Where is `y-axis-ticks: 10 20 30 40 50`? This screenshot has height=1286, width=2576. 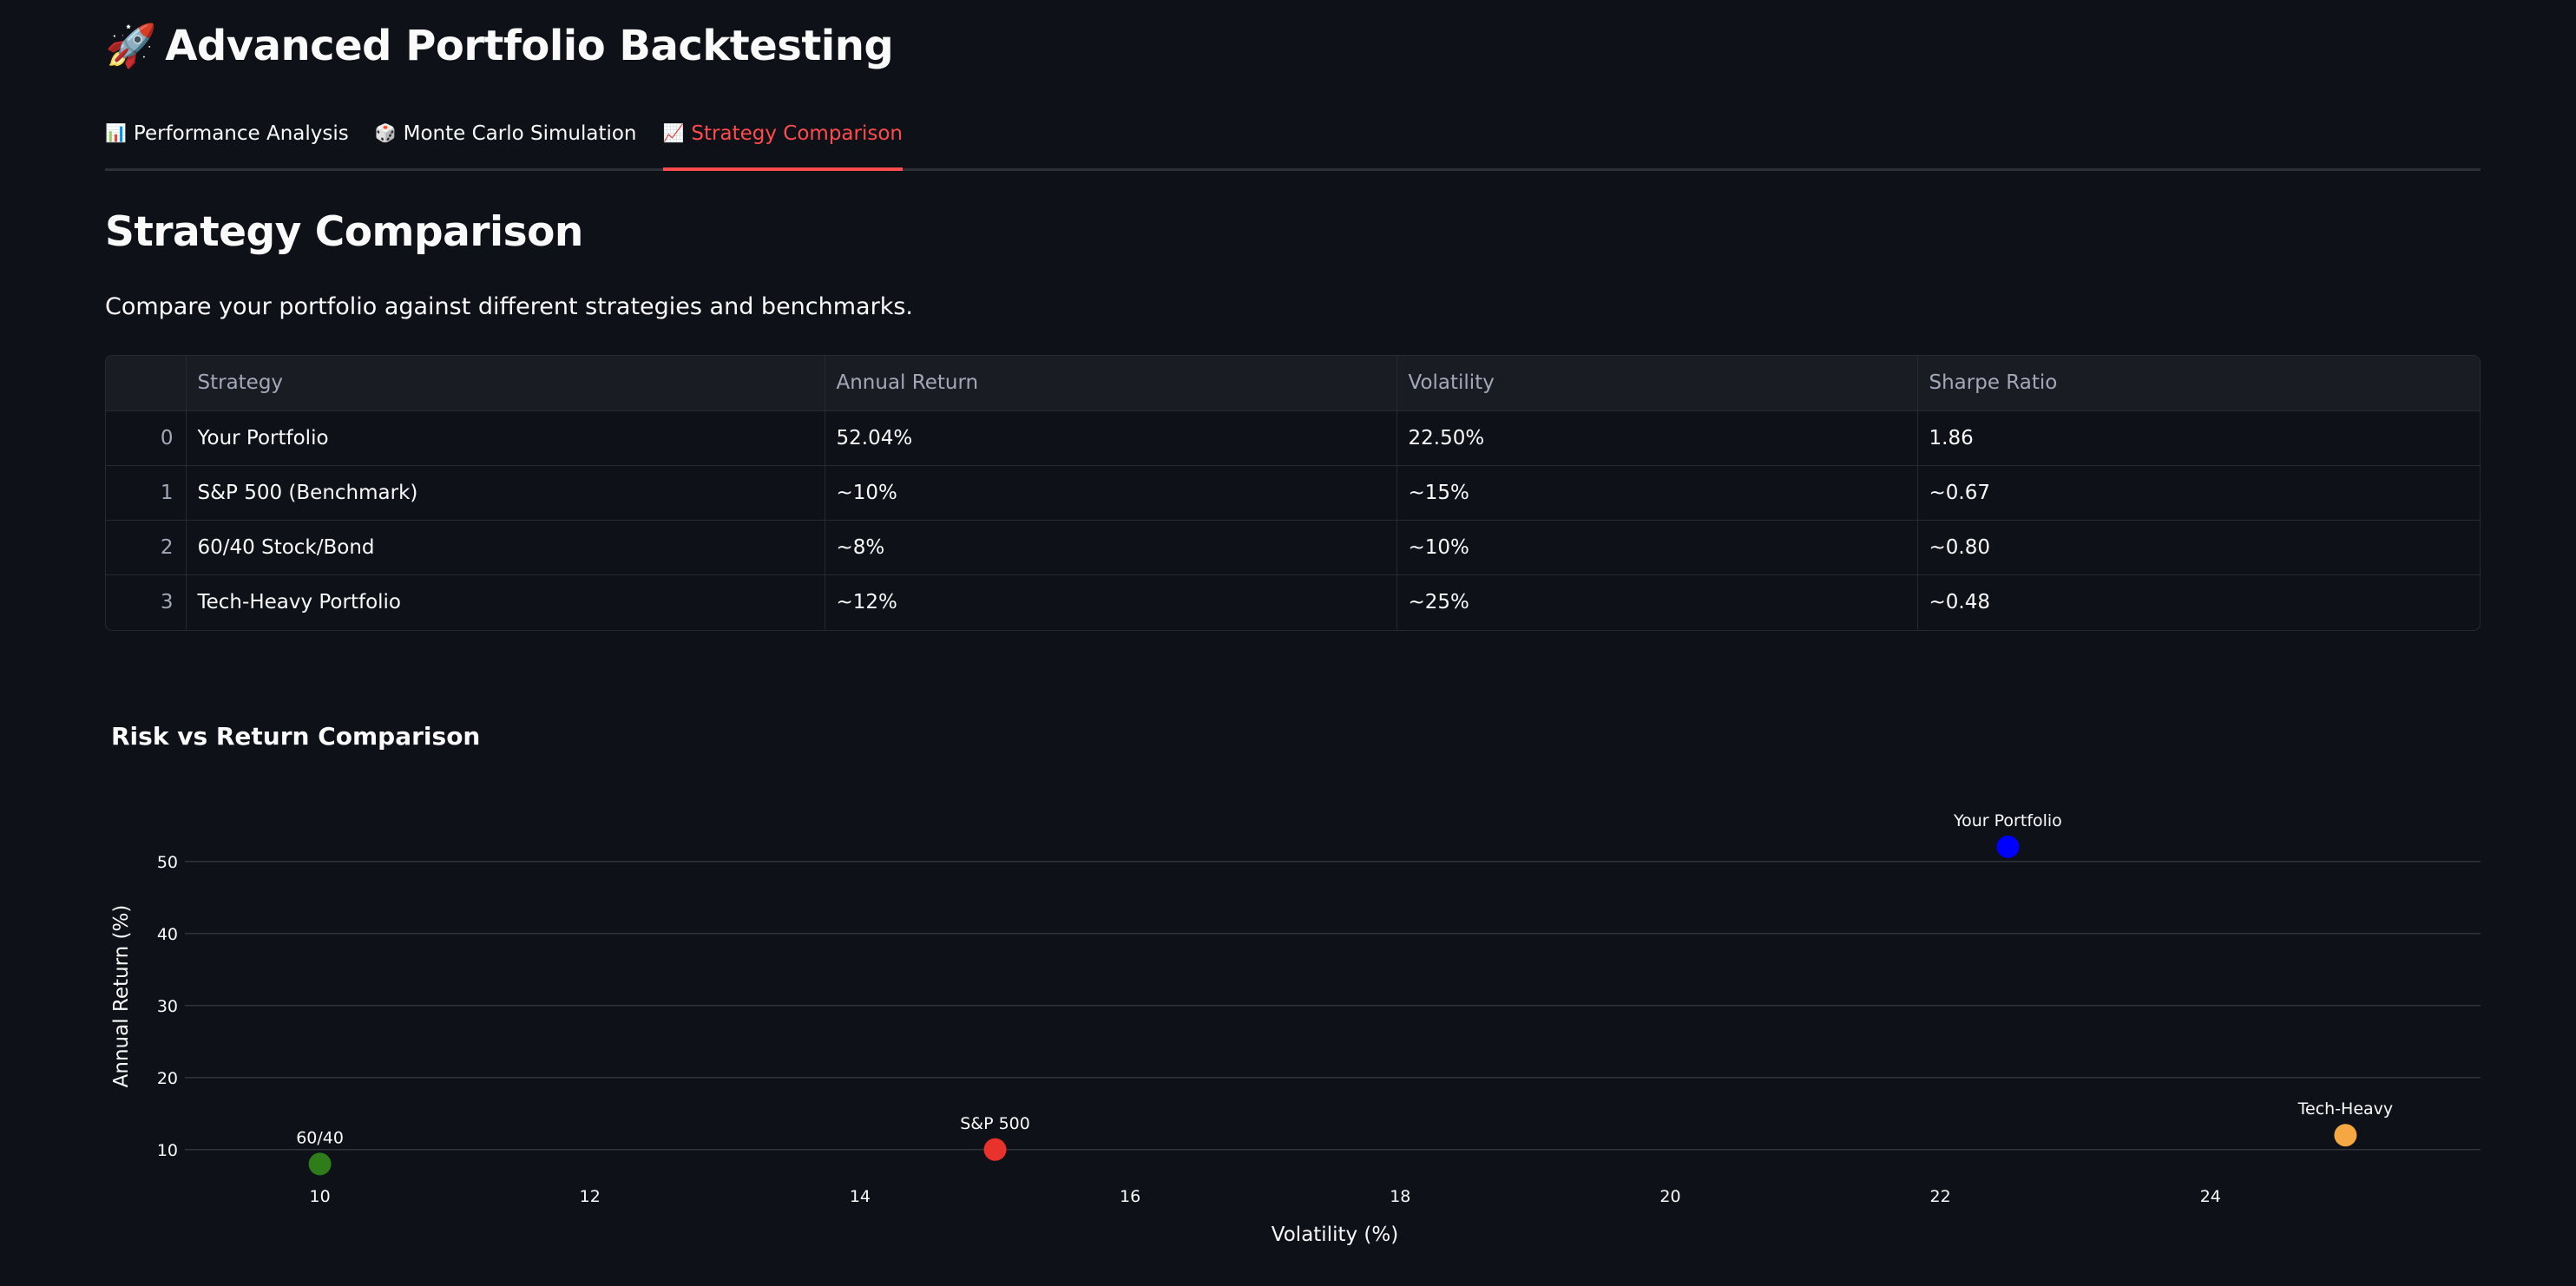
y-axis-ticks: 10 20 30 40 50 is located at coordinates (168, 1006).